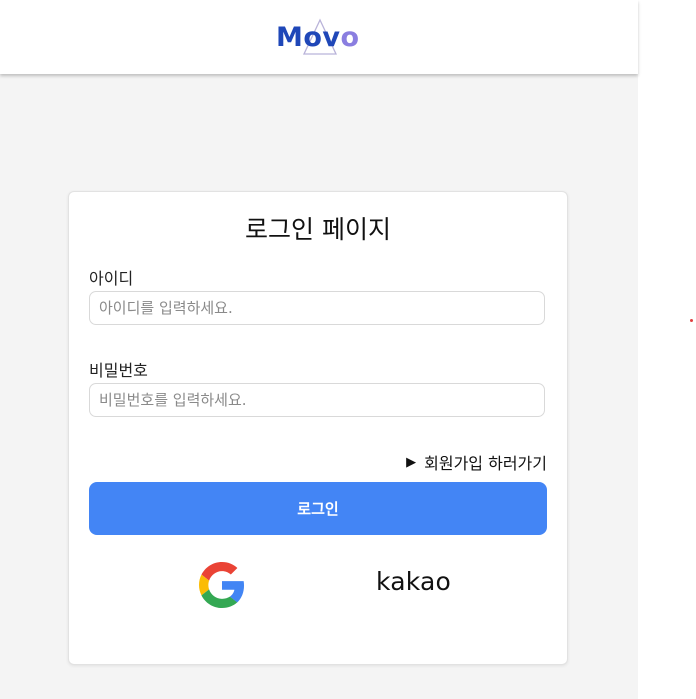 The image size is (696, 699). What do you see at coordinates (350, 37) in the screenshot?
I see `logo-accent-letter: o` at bounding box center [350, 37].